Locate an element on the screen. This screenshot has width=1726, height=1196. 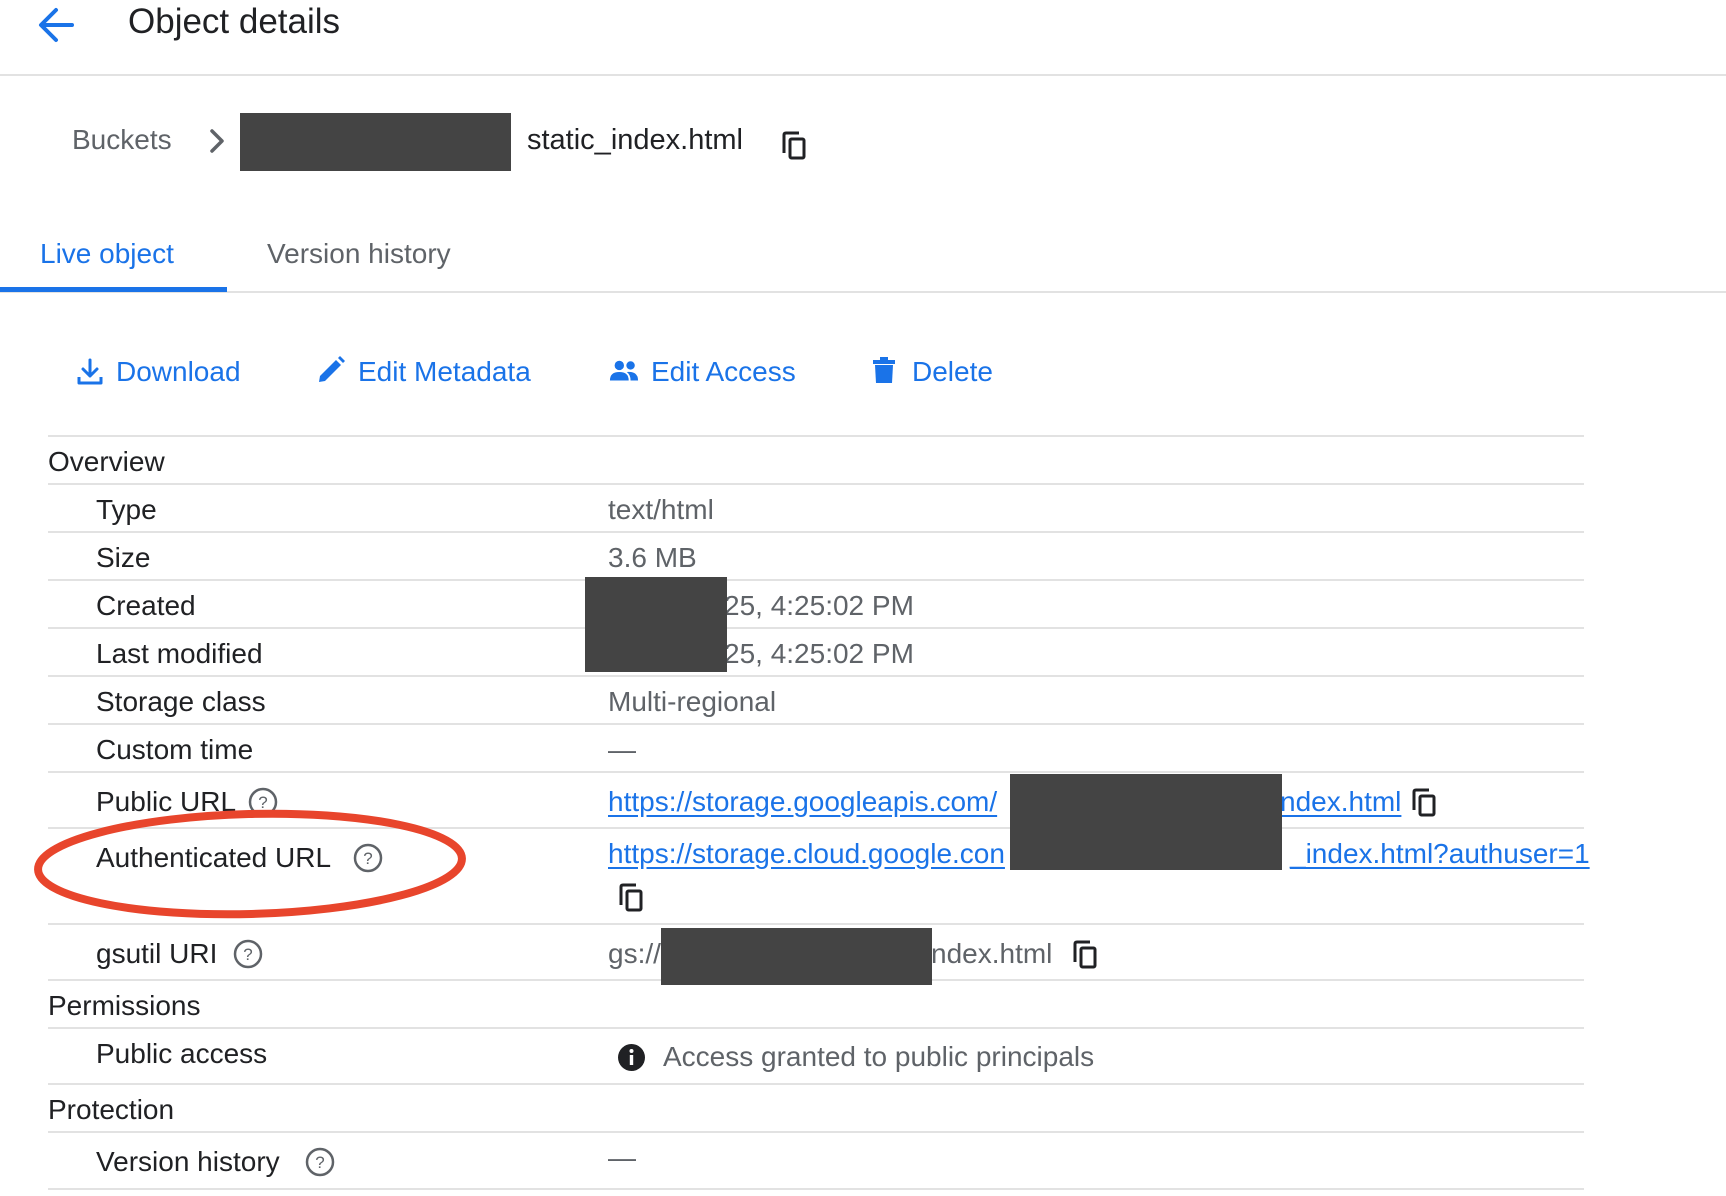
created-value: 25, 4:25:02 PM is located at coordinates (819, 605).